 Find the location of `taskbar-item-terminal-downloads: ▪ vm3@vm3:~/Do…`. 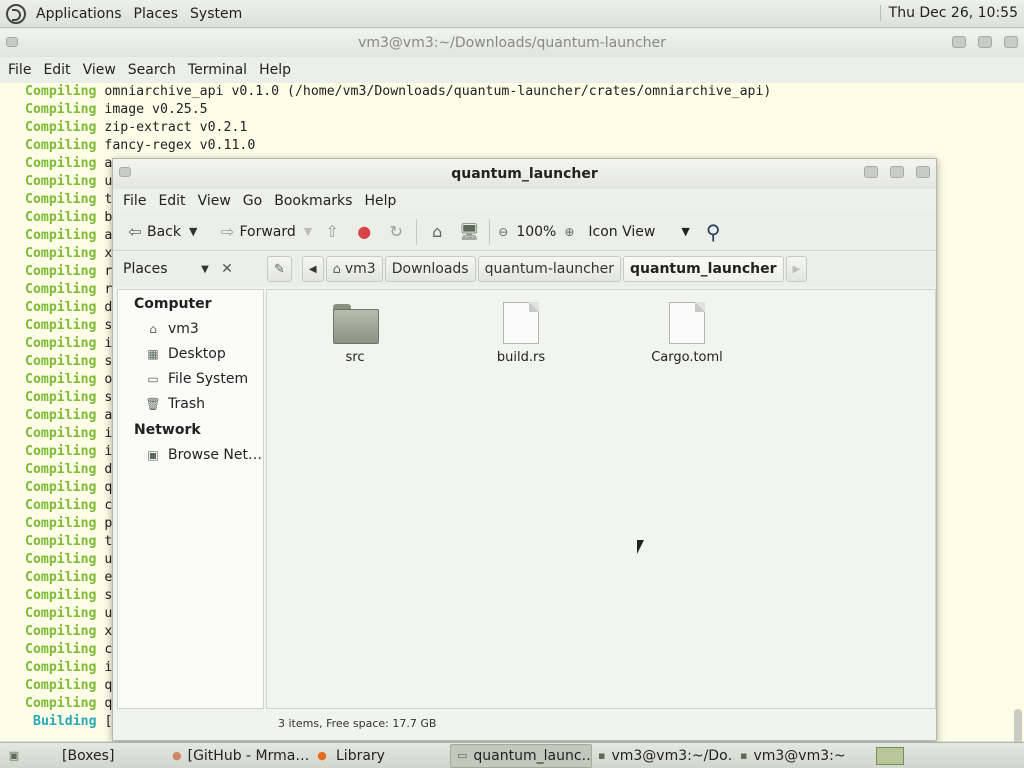

taskbar-item-terminal-downloads: ▪ vm3@vm3:~/Do… is located at coordinates (663, 756).